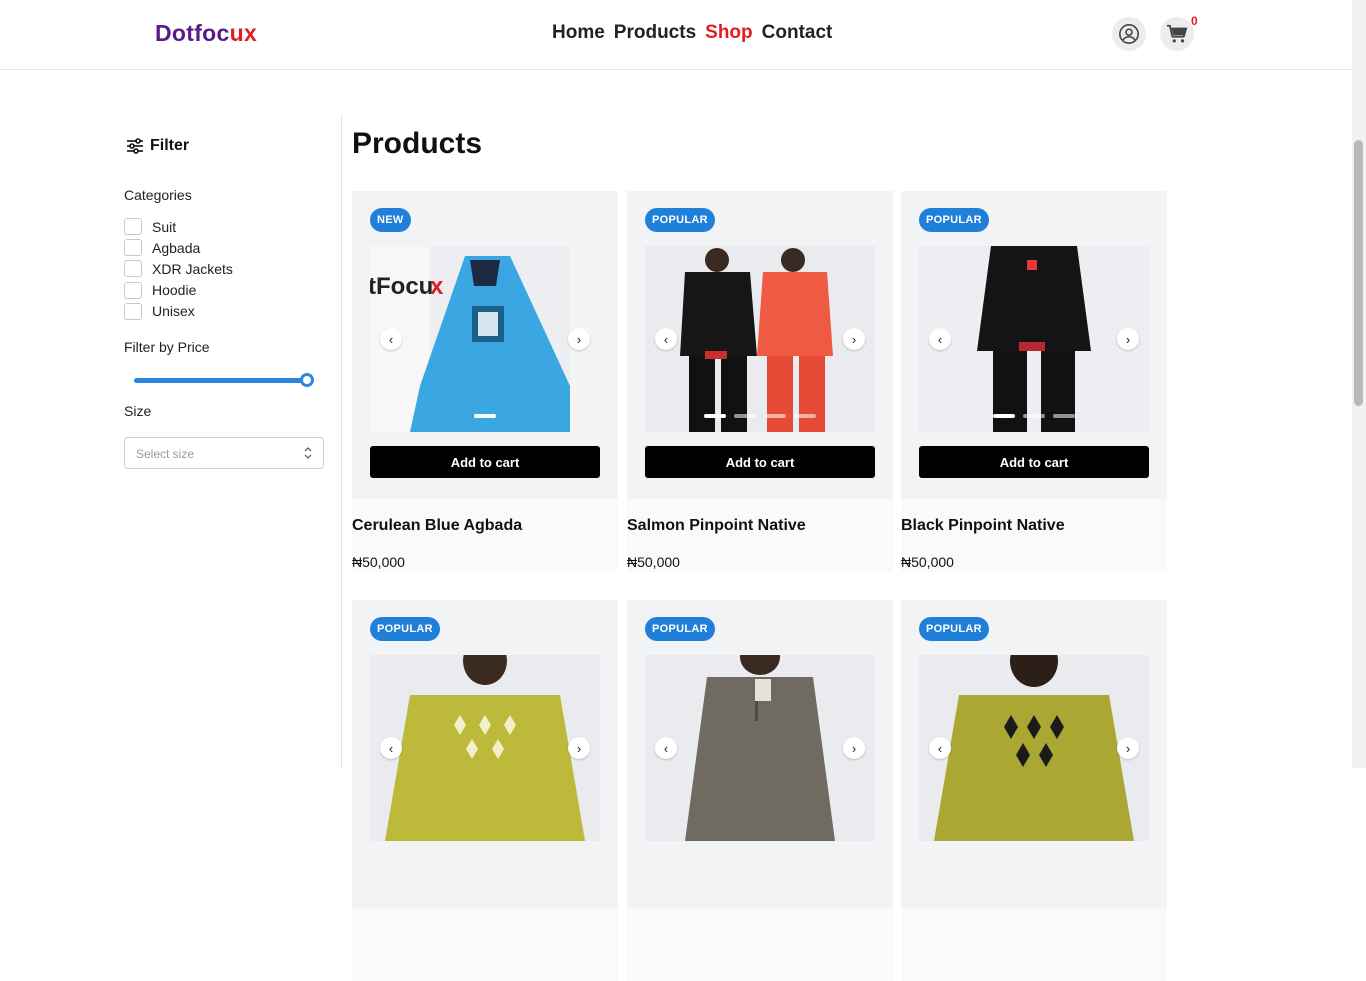  I want to click on brand-logo: Dotfocux, so click(206, 33).